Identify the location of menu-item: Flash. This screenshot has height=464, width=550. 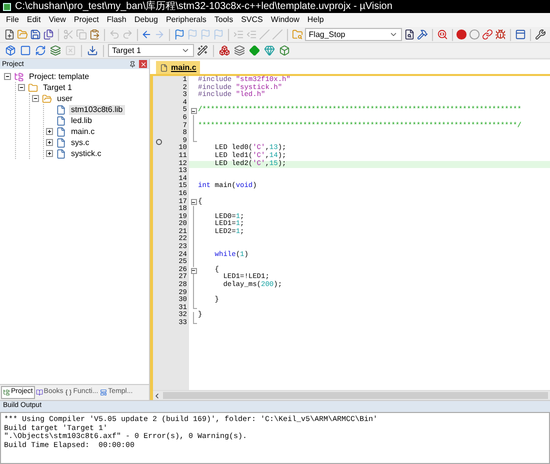
(116, 20).